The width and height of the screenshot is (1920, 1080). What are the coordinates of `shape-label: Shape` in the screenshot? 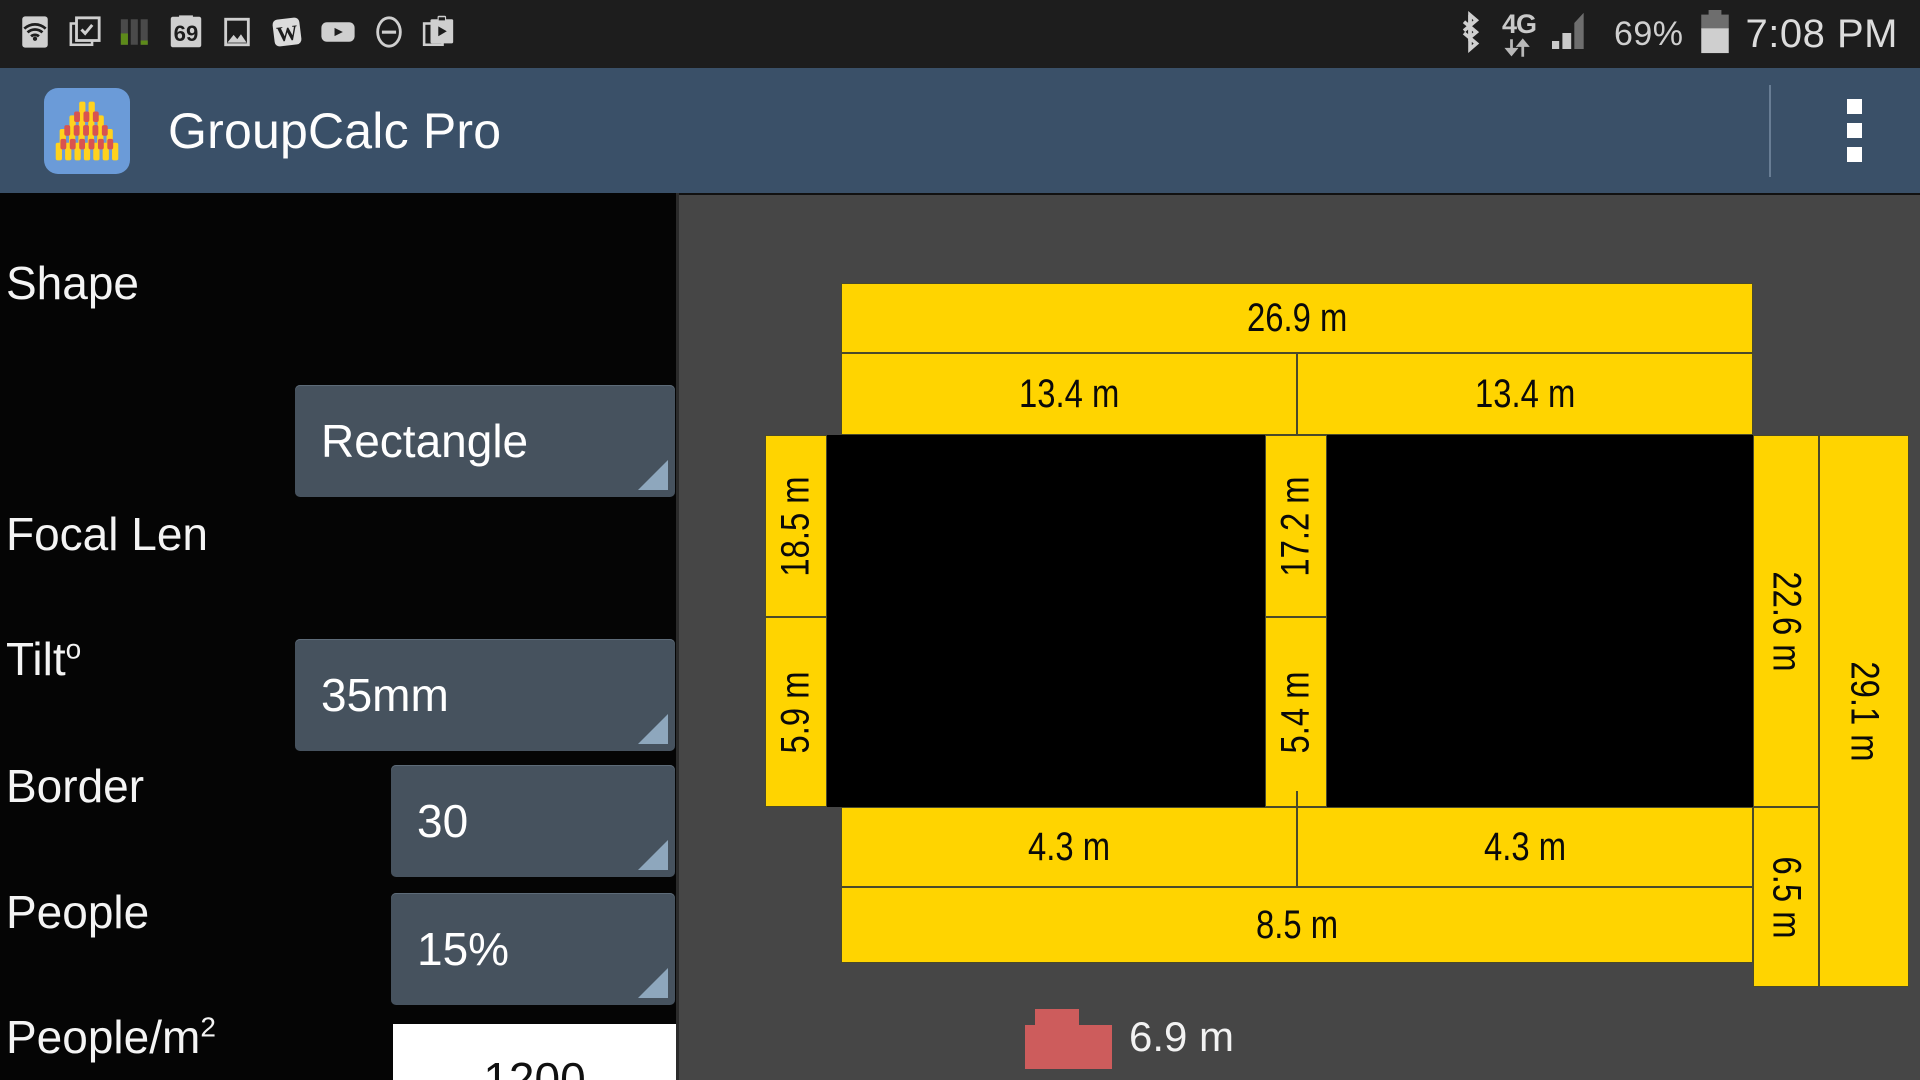 It's located at (73, 283).